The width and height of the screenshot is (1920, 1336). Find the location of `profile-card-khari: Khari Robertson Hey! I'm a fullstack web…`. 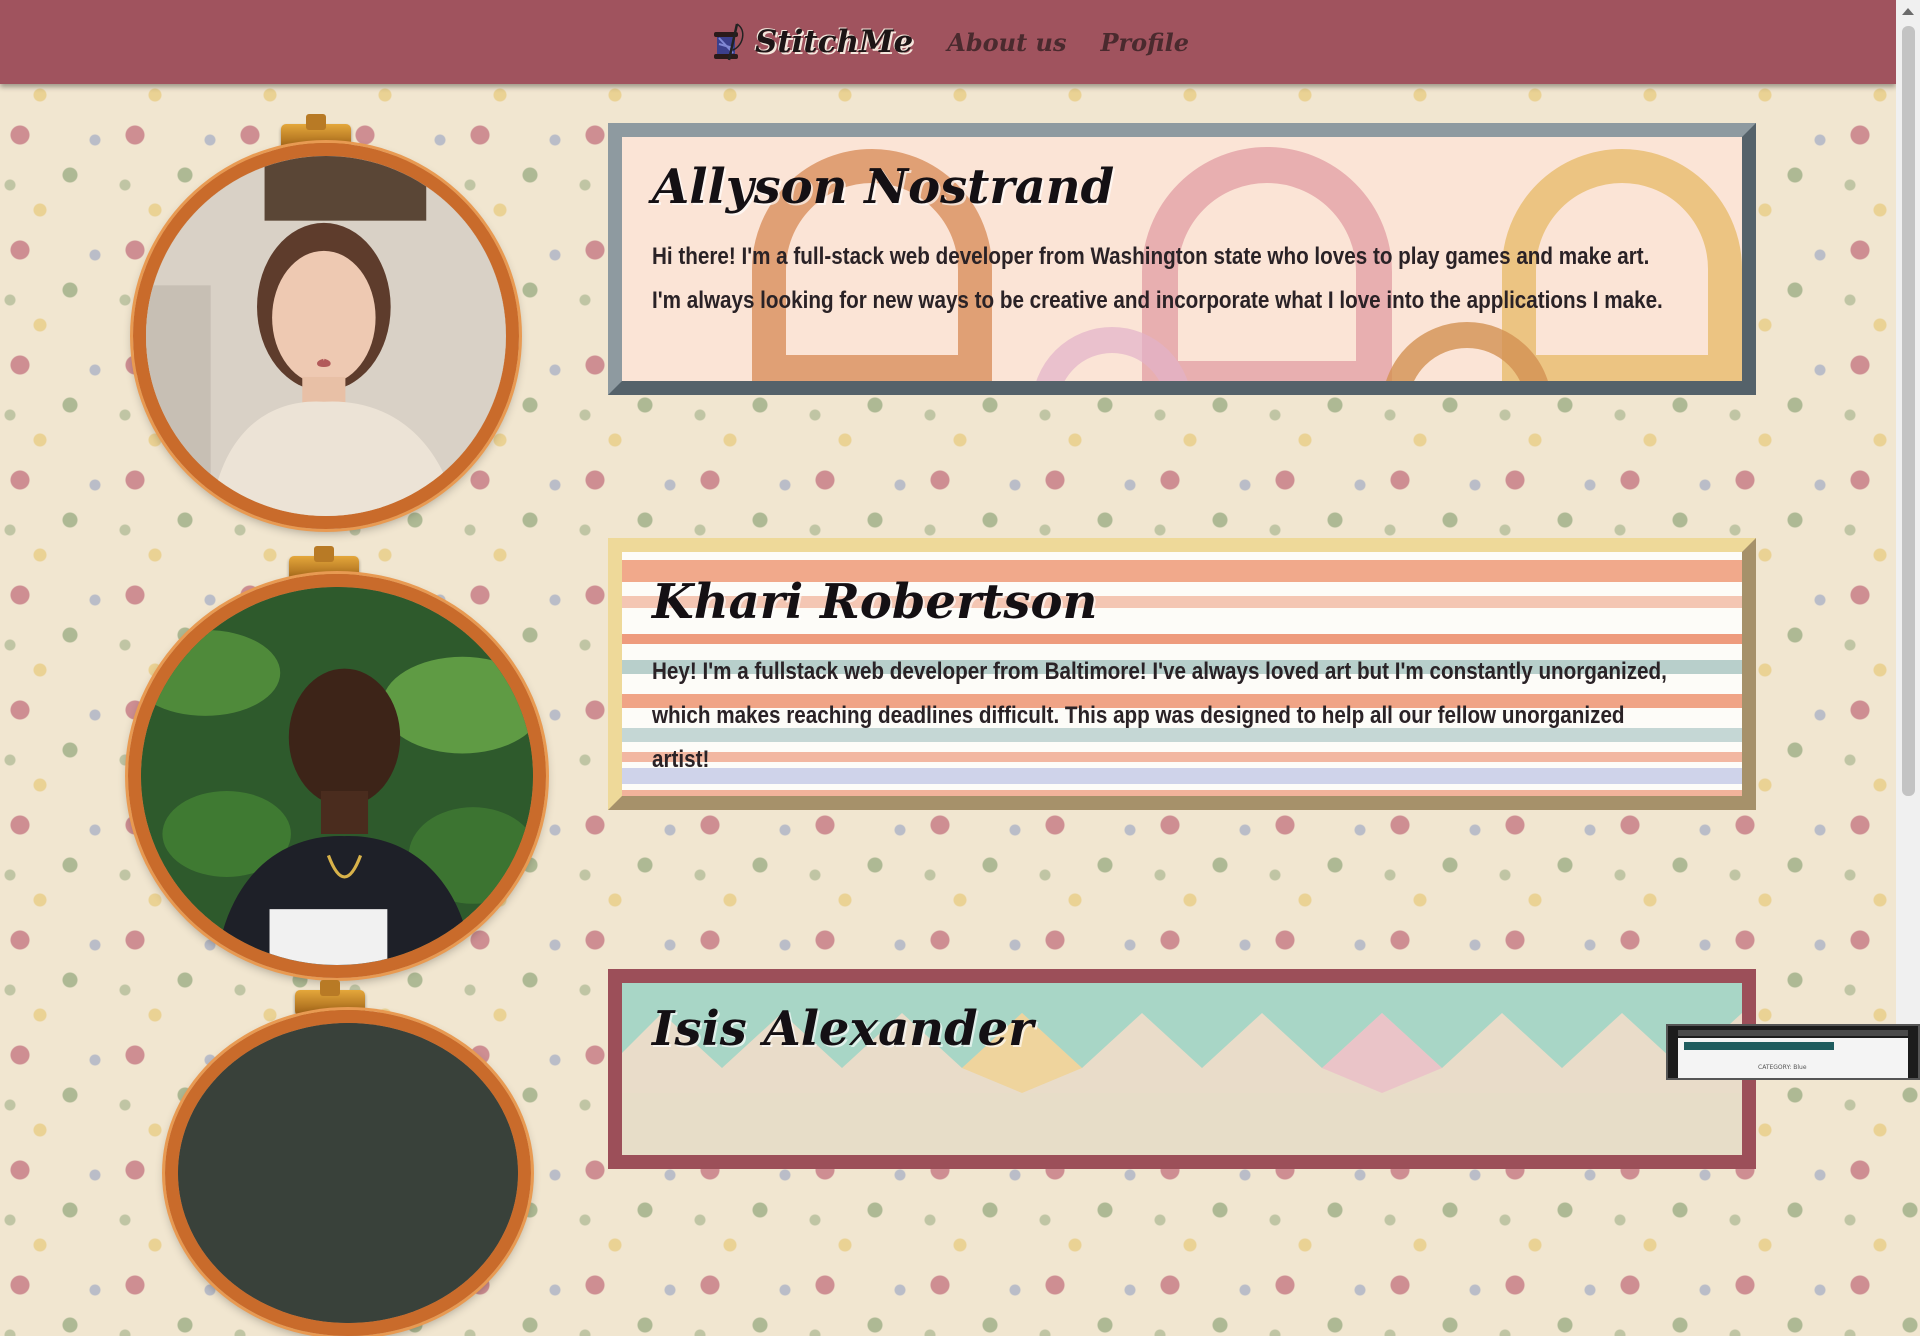

profile-card-khari: Khari Robertson Hey! I'm a fullstack web… is located at coordinates (1182, 674).